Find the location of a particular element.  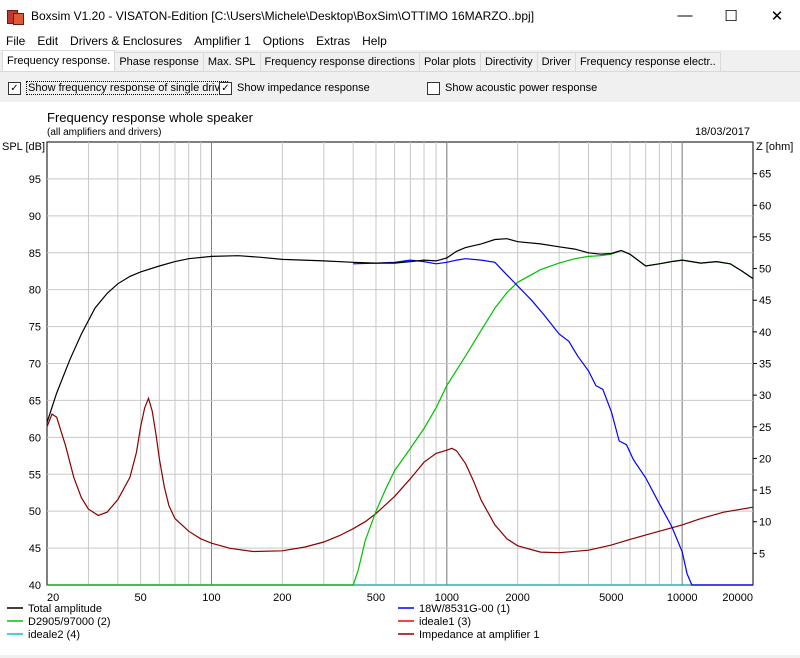

y-tick-label: 60 is located at coordinates (35, 438).